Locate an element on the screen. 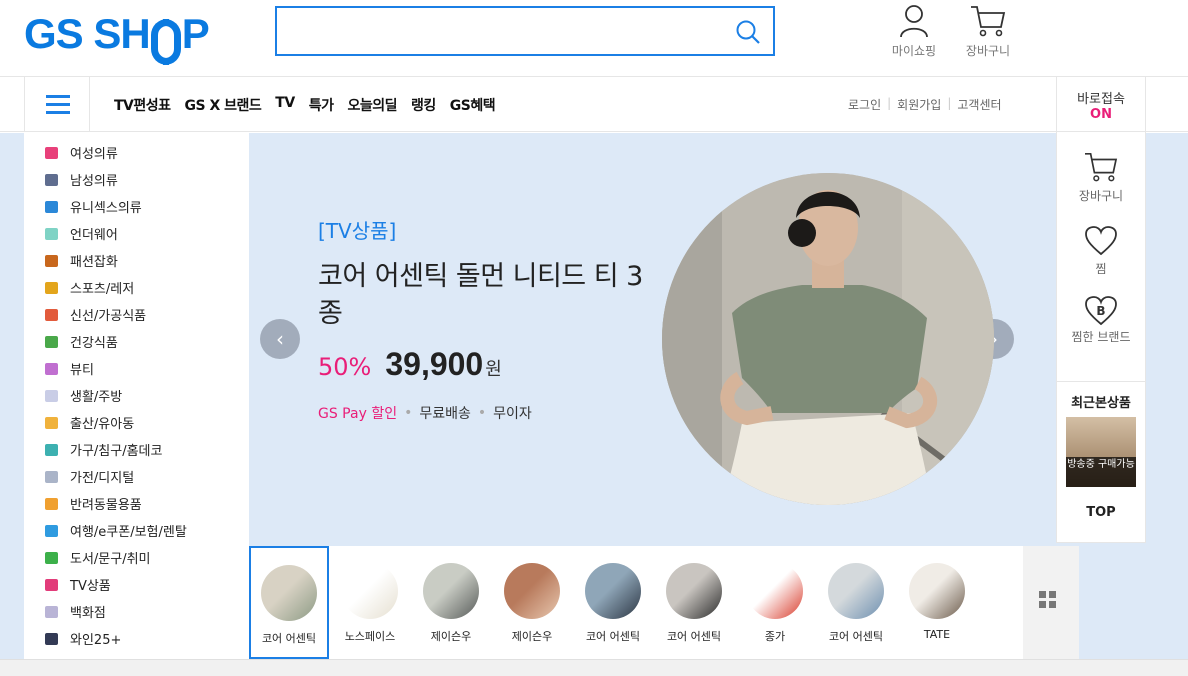 Image resolution: width=1188 pixels, height=676 pixels. login-link: 로그인 is located at coordinates (864, 104).